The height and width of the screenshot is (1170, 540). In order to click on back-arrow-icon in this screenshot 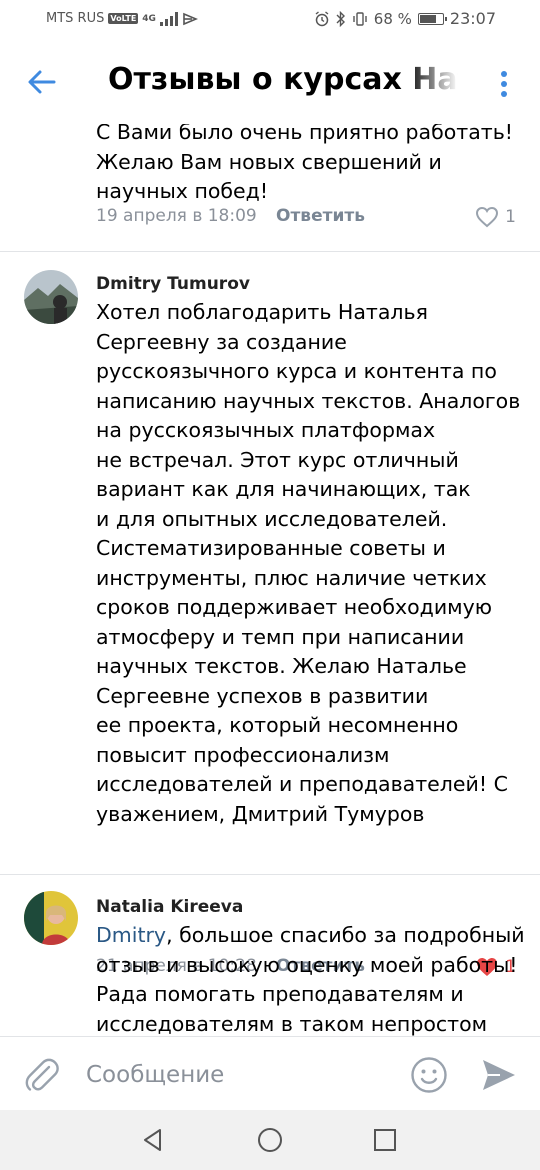, I will do `click(42, 82)`.